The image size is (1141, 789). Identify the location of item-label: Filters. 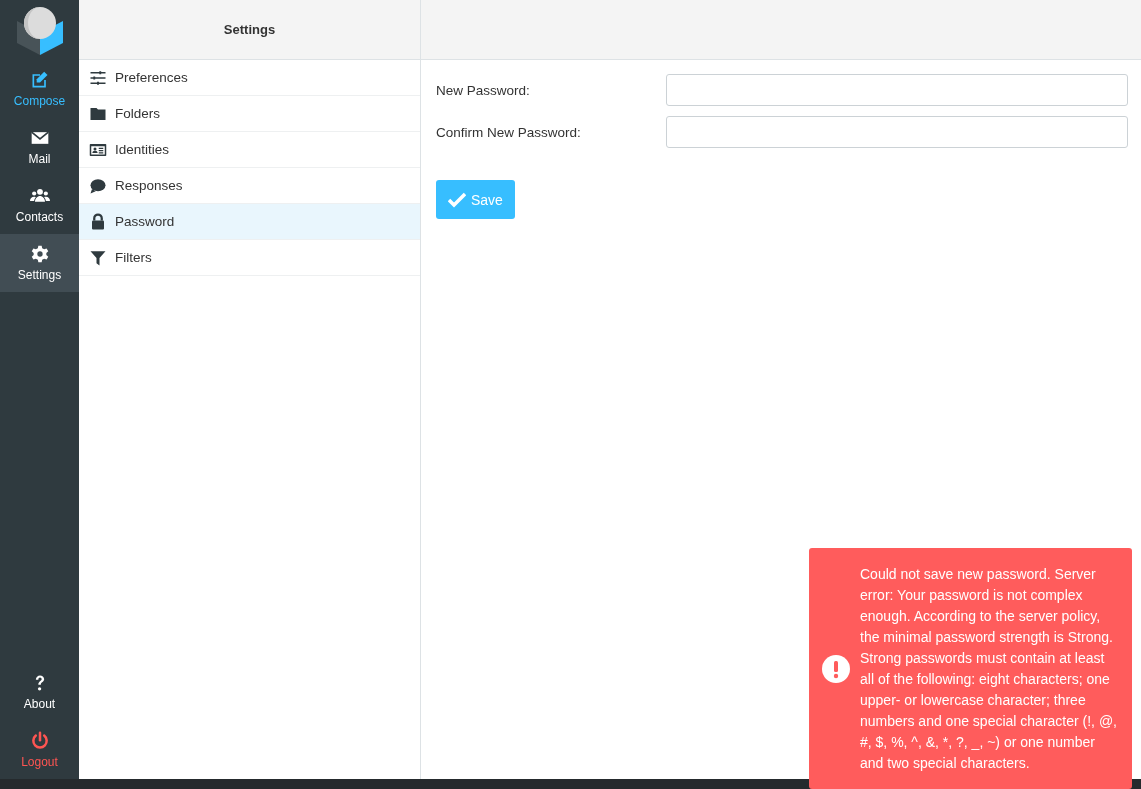
(133, 257).